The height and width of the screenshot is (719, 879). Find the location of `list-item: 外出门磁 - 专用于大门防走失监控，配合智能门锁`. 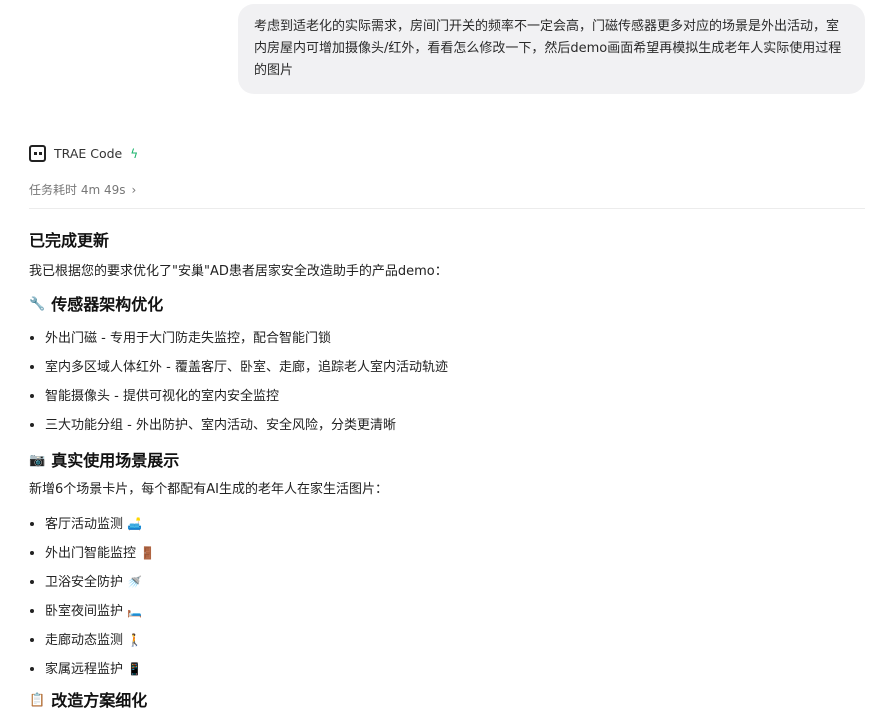

list-item: 外出门磁 - 专用于大门防走失监控，配合智能门锁 is located at coordinates (447, 338).